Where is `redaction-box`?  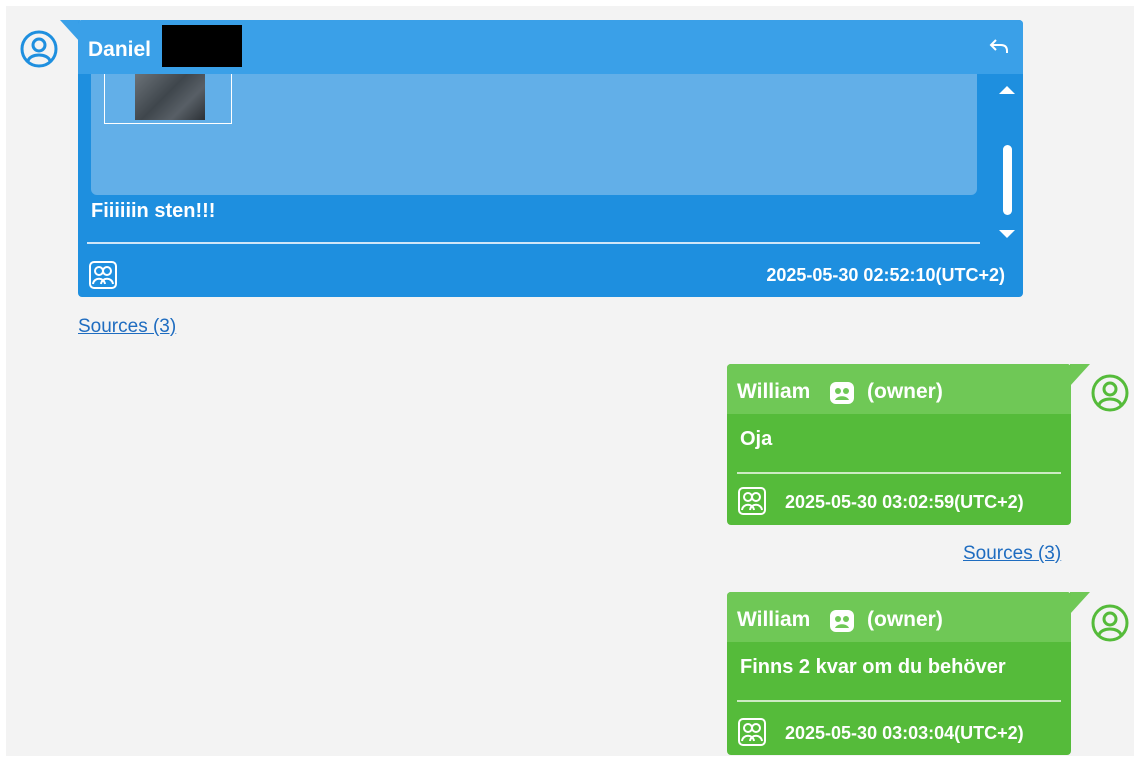
redaction-box is located at coordinates (202, 46).